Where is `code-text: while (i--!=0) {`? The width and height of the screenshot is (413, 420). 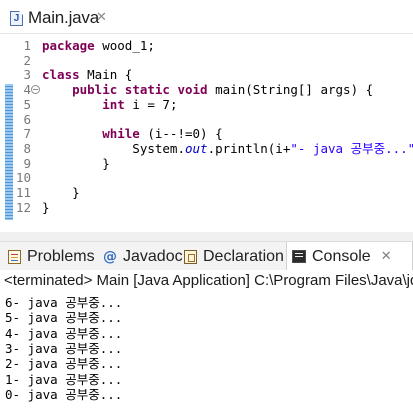 code-text: while (i--!=0) { is located at coordinates (132, 134).